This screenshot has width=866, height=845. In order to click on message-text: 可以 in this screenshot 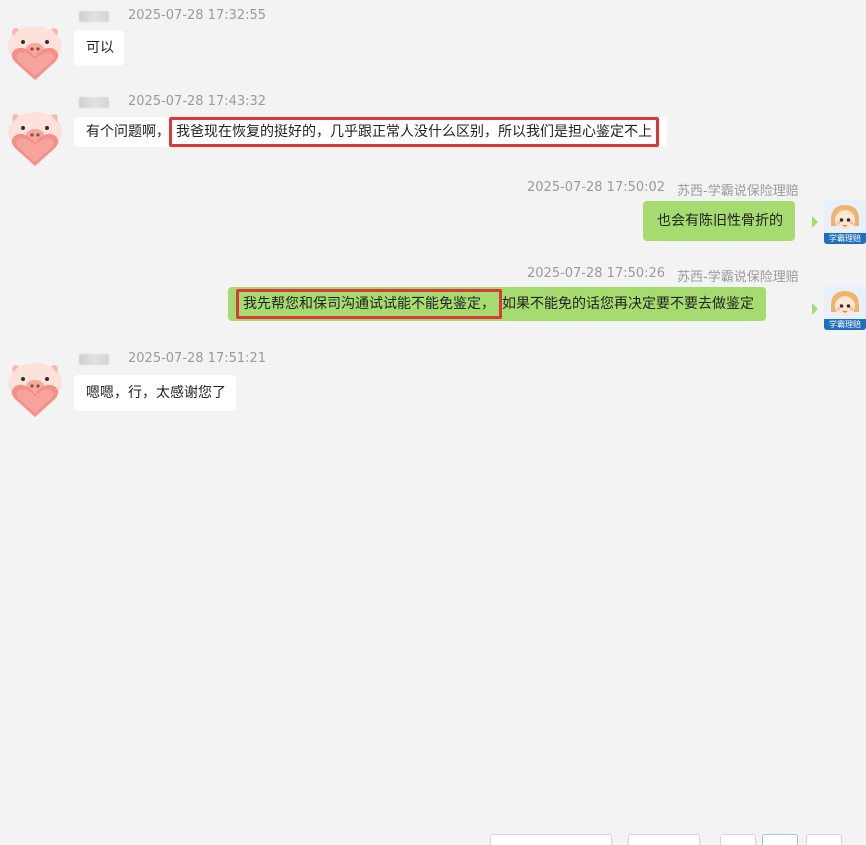, I will do `click(100, 48)`.